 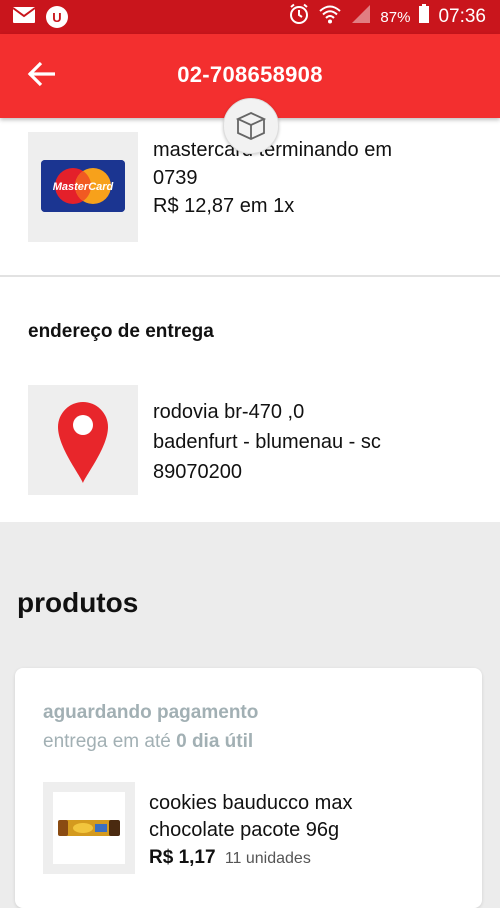 What do you see at coordinates (330, 17) in the screenshot?
I see `wifi-icon` at bounding box center [330, 17].